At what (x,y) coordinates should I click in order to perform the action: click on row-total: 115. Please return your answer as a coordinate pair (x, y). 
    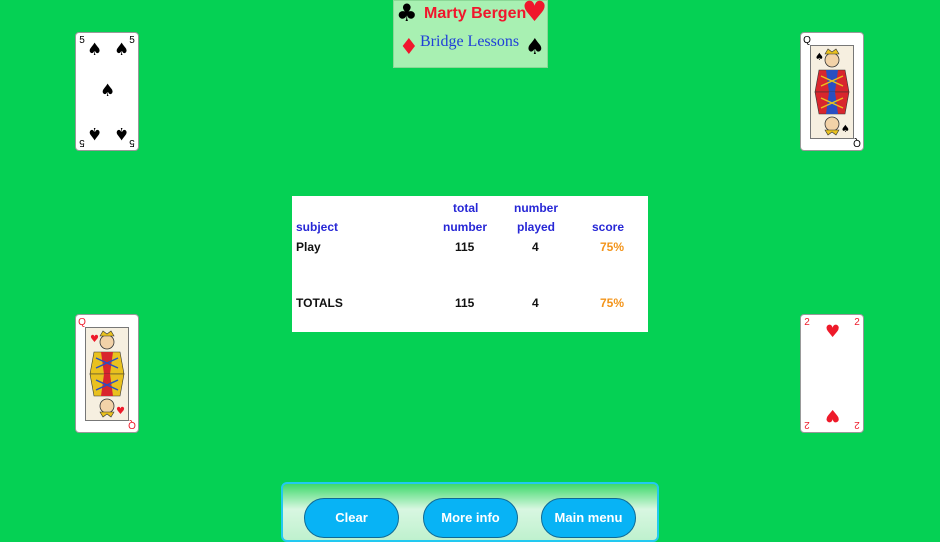
    Looking at the image, I should click on (465, 247).